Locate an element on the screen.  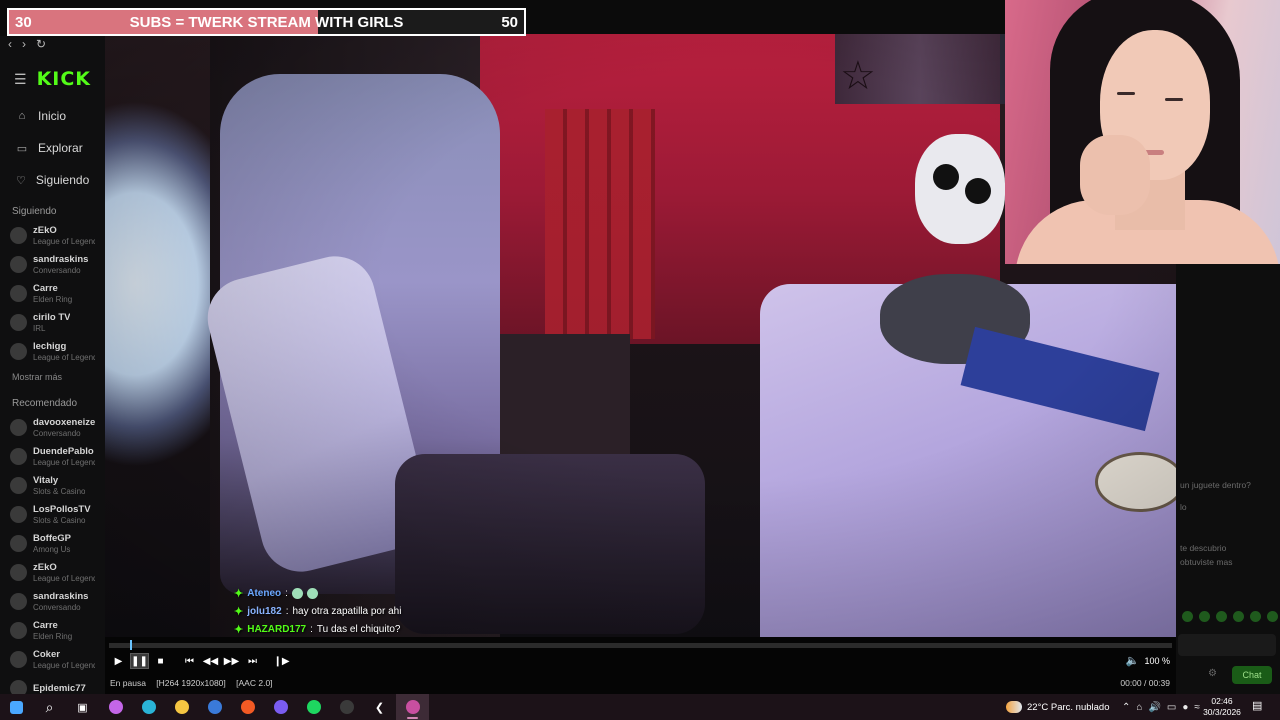
forward-icon: ▶▶ is located at coordinates (231, 661).